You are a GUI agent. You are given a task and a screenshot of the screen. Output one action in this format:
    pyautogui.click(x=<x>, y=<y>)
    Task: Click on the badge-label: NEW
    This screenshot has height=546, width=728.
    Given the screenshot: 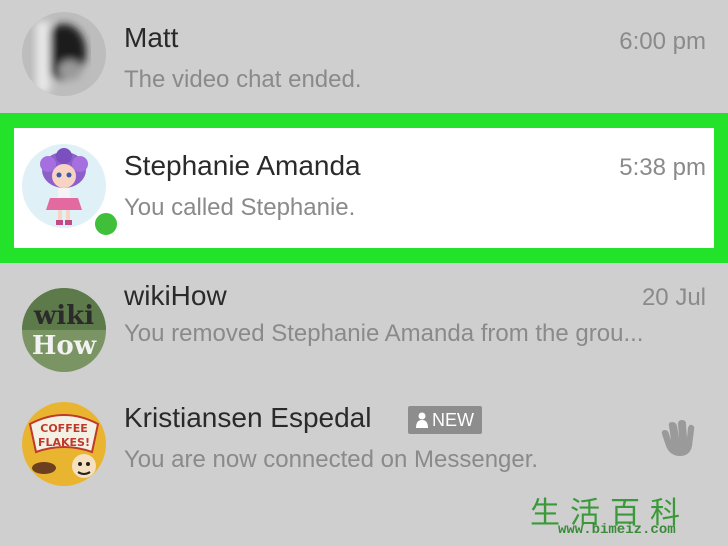 What is the action you would take?
    pyautogui.click(x=453, y=420)
    